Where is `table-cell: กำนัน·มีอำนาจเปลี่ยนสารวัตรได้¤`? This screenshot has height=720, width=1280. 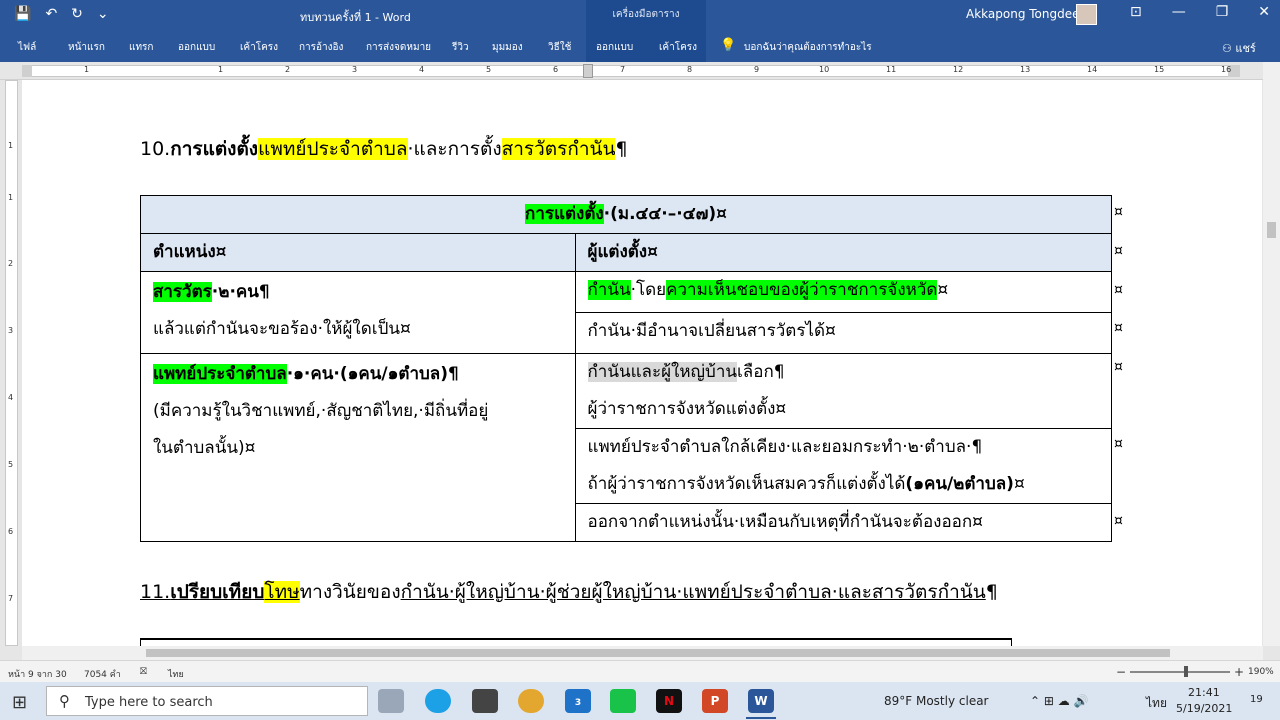
table-cell: กำนัน·มีอำนาจเปลี่ยนสารวัตรได้¤ is located at coordinates (843, 333).